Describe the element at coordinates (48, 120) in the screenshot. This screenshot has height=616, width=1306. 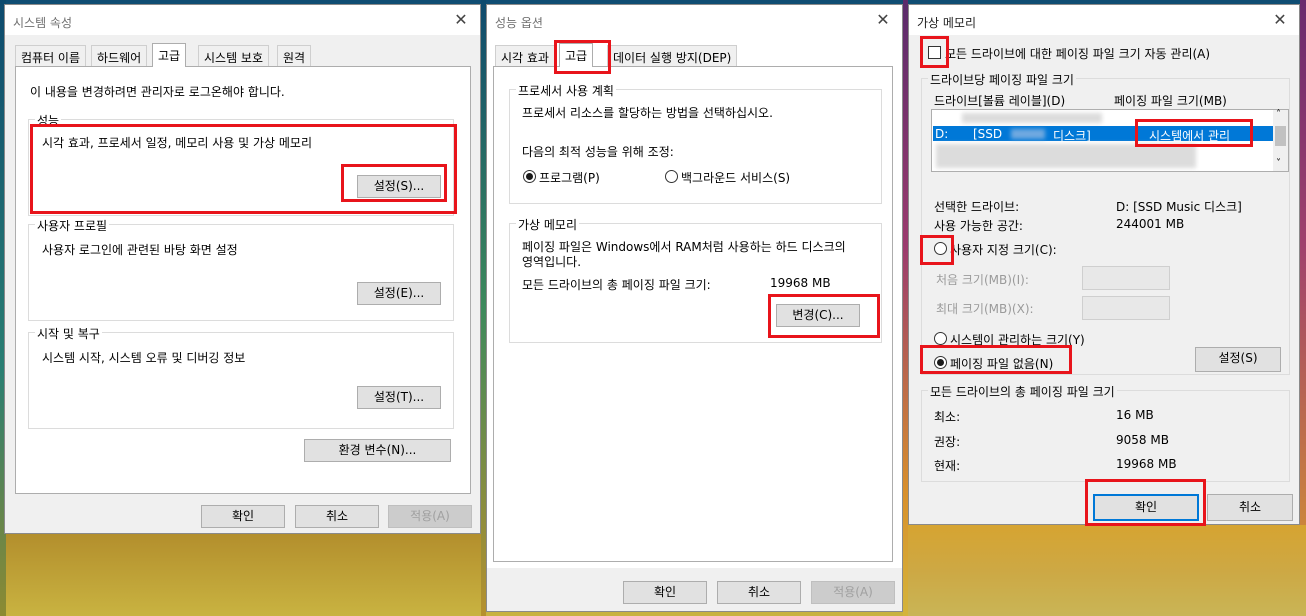
I see `performance-label: 성능` at that location.